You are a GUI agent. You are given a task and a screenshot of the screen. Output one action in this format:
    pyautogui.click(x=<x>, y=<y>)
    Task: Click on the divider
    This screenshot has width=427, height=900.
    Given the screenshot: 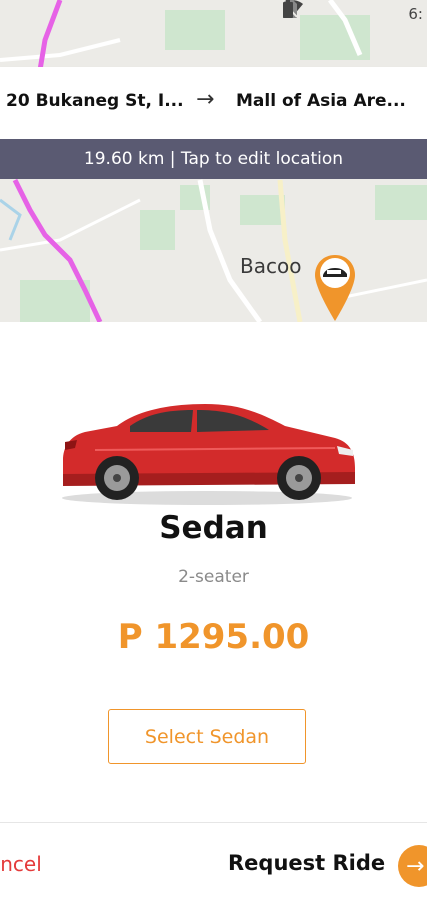 What is the action you would take?
    pyautogui.click(x=213, y=822)
    